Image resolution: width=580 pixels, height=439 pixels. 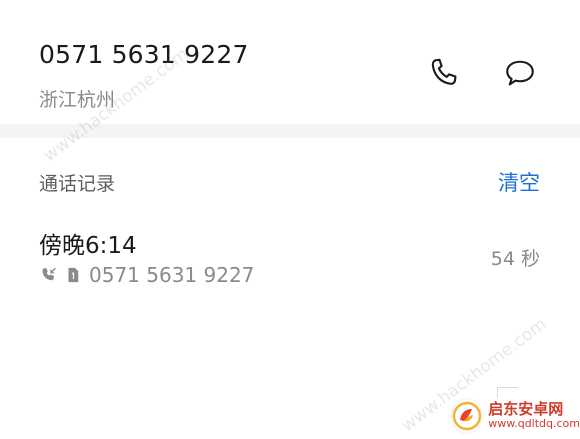 I want to click on call-entry-details: 0571 5631 9227, so click(x=146, y=275).